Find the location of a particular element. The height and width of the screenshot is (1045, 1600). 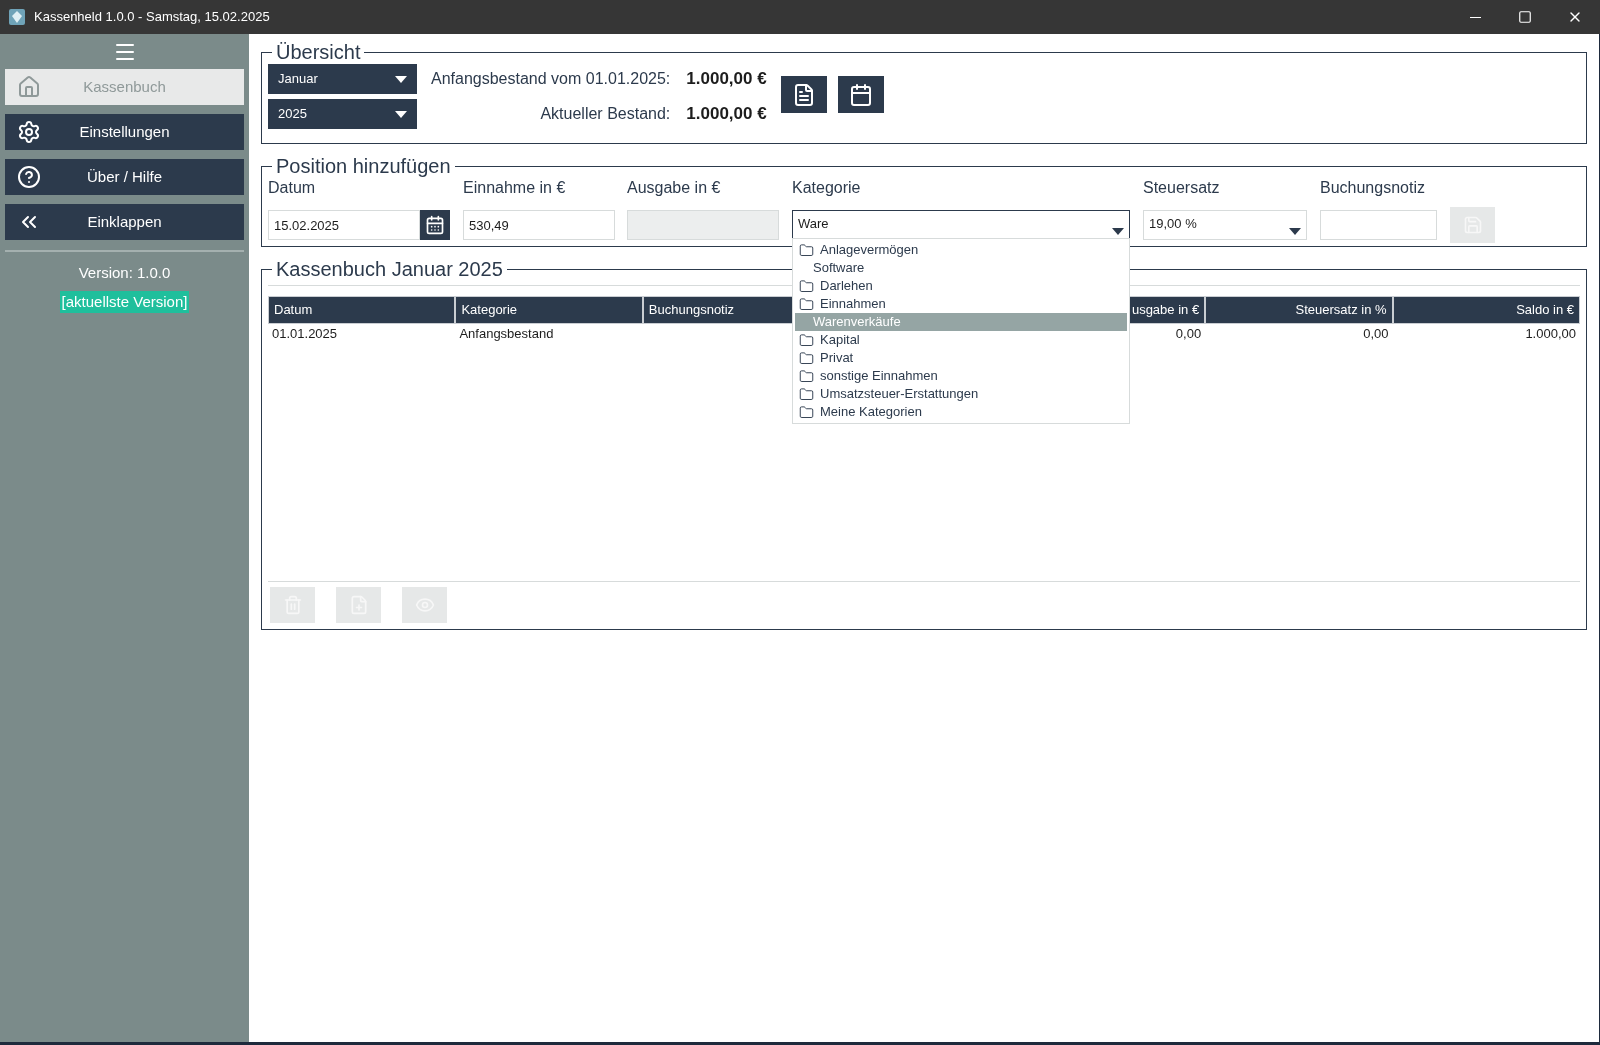

column-header: Saldo in € is located at coordinates (1486, 310).